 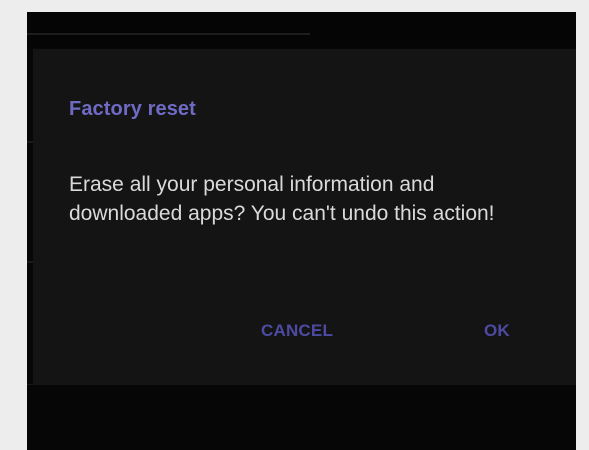 I want to click on cancel-button: CANCEL, so click(x=297, y=331).